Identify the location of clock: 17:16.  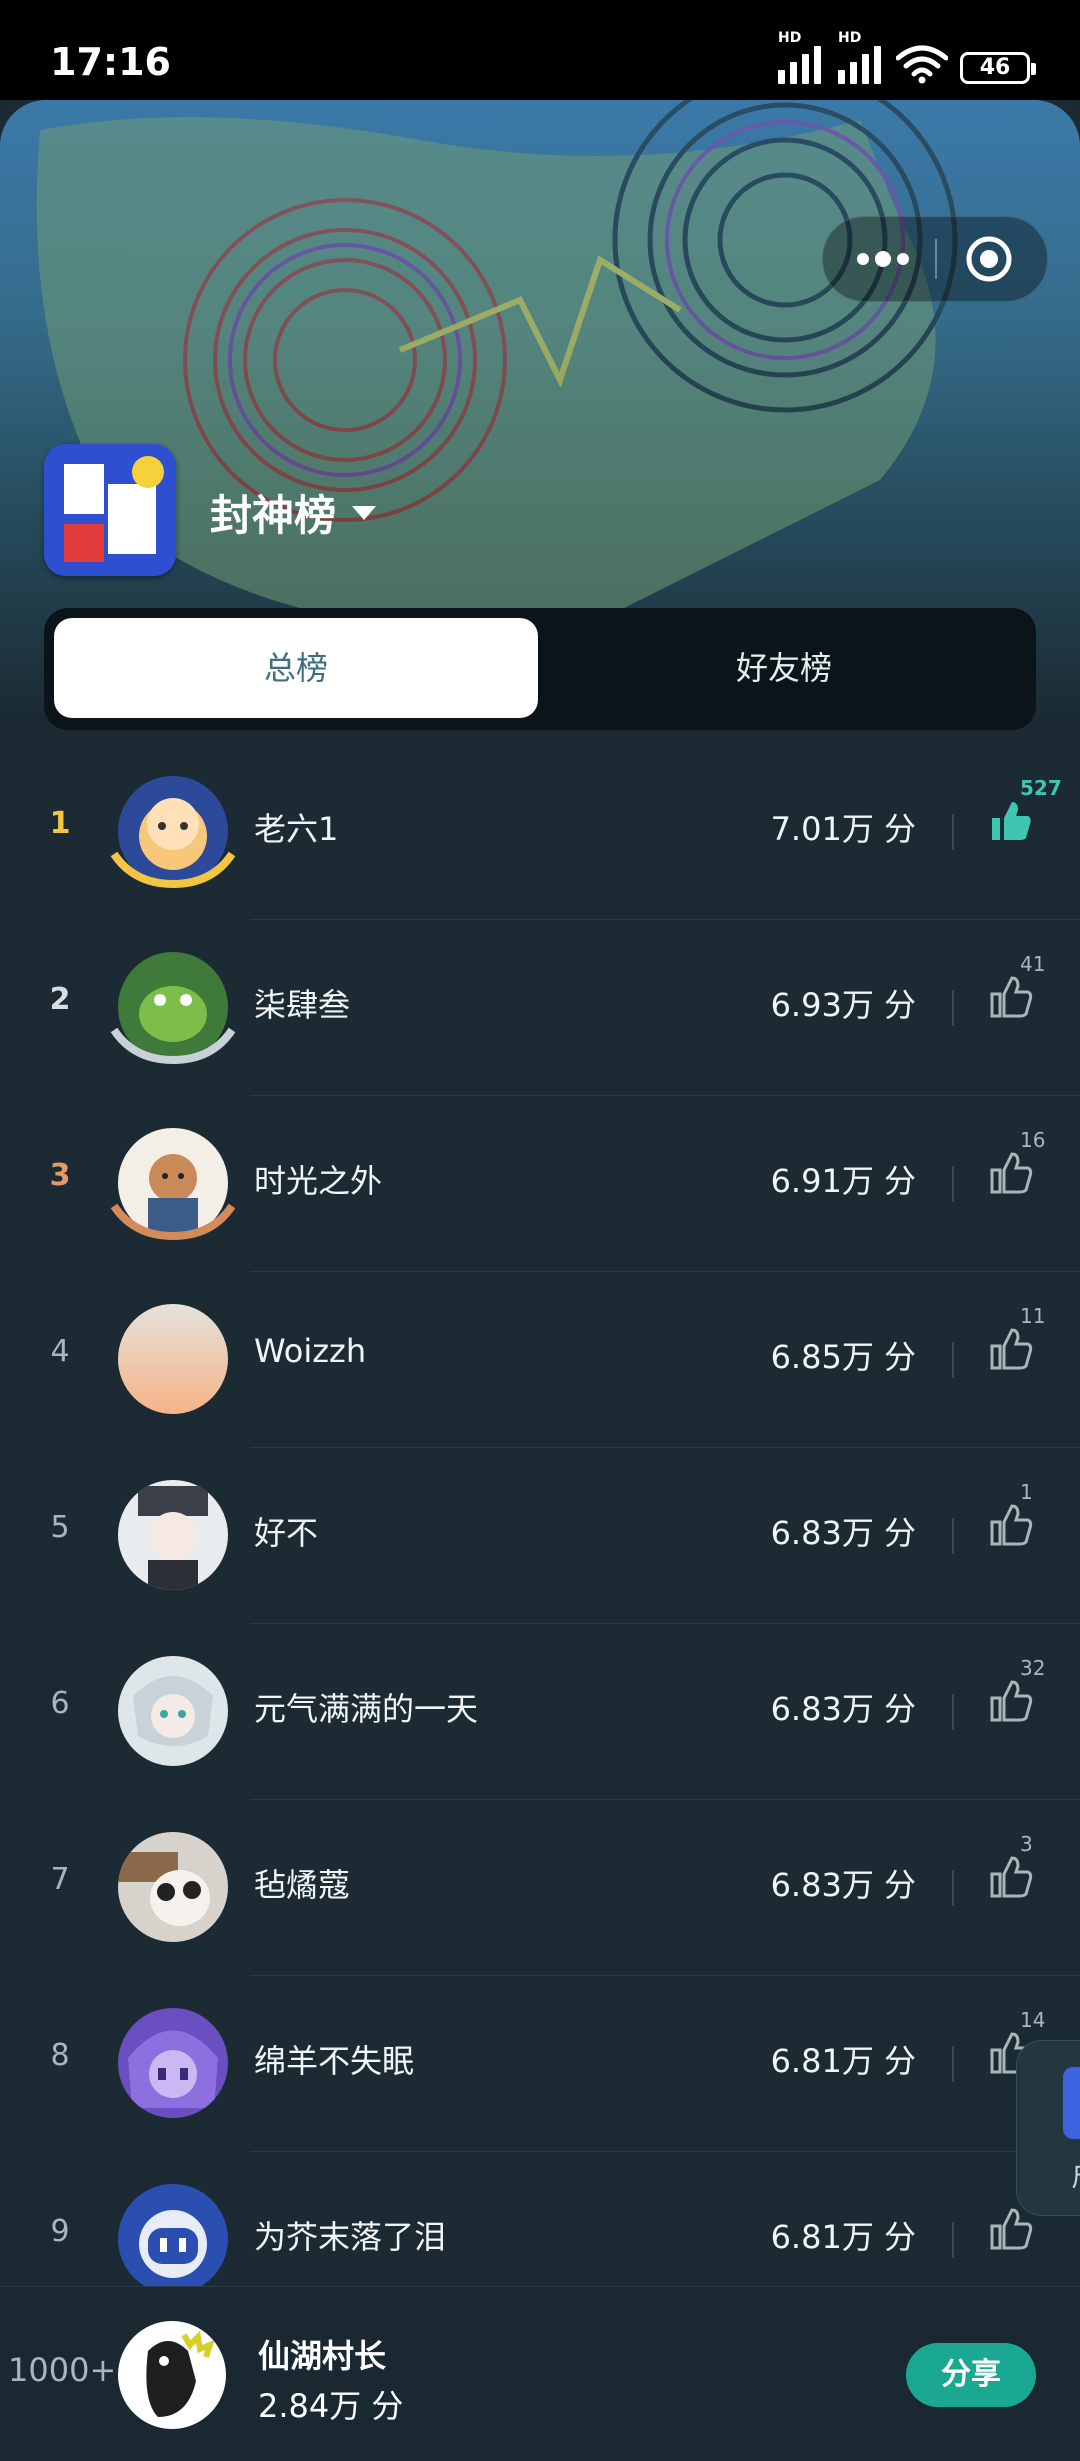
(110, 62).